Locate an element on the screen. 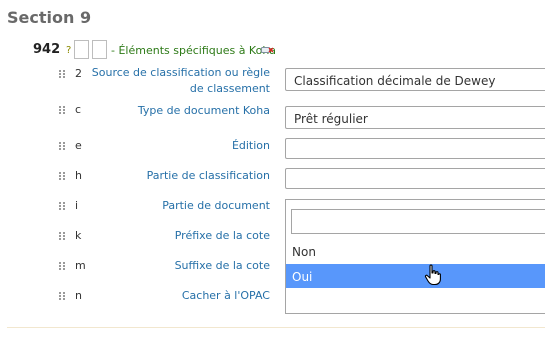  tag-label: - Éléments spécifiques à Koha is located at coordinates (194, 50).